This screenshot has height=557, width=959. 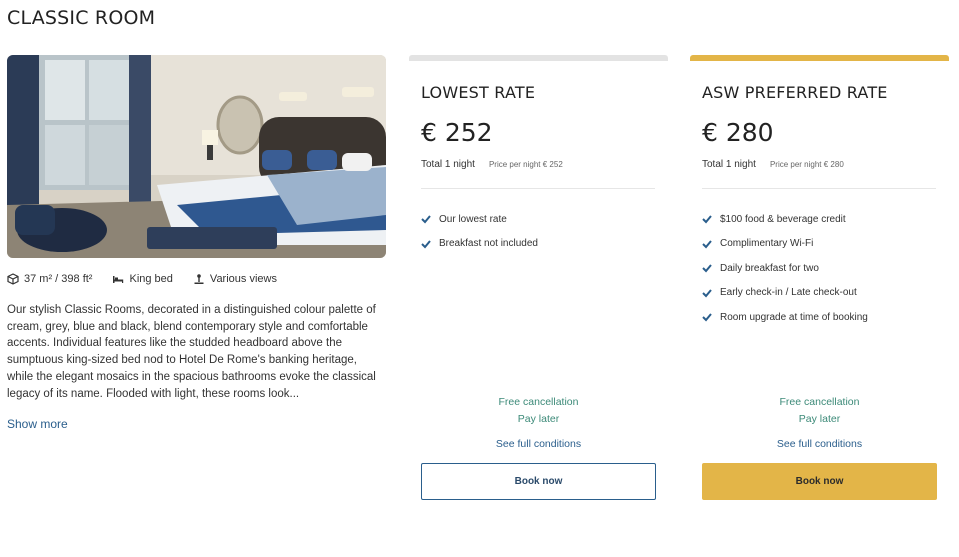 I want to click on room-title: CLASSIC ROOM, so click(x=81, y=18).